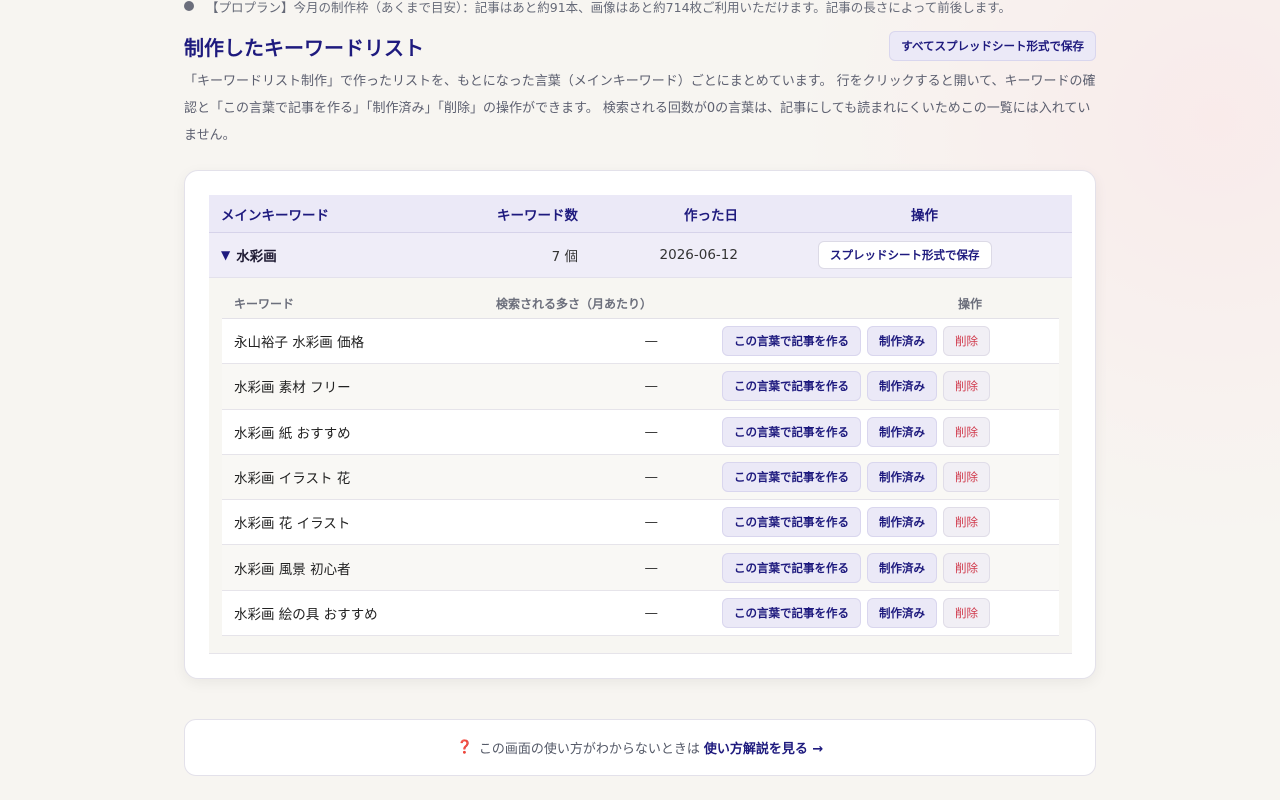 The height and width of the screenshot is (800, 1280). I want to click on section-header: 制作したキーワードリスト すべてスプレッドシート形式で保存, so click(640, 46).